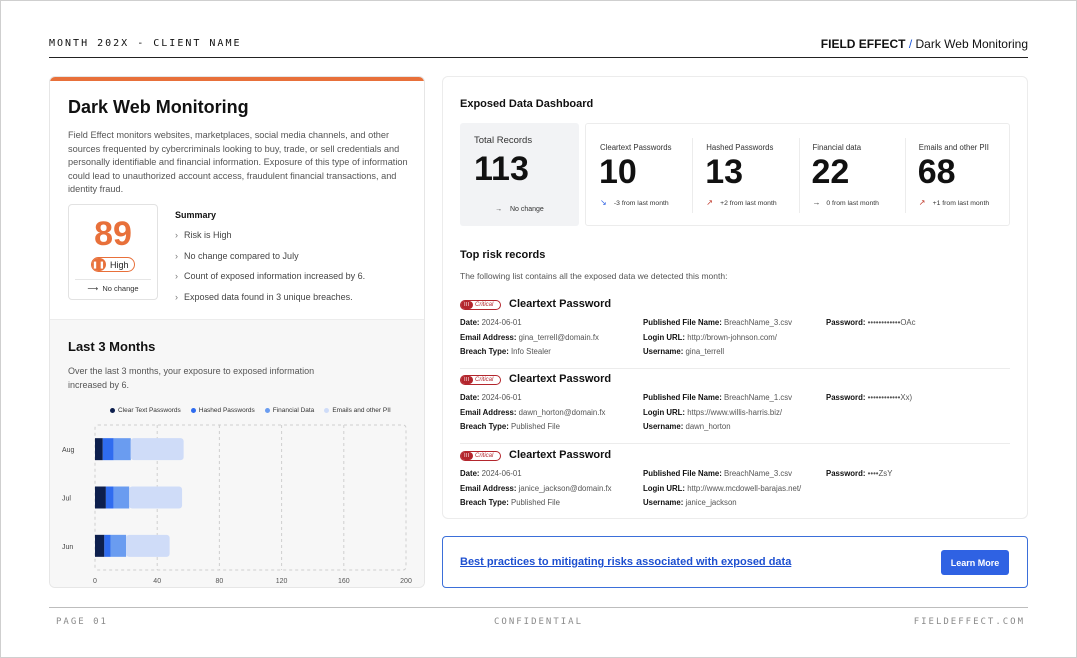 The image size is (1077, 658). What do you see at coordinates (975, 562) in the screenshot?
I see `learn-more-button: Learn More` at bounding box center [975, 562].